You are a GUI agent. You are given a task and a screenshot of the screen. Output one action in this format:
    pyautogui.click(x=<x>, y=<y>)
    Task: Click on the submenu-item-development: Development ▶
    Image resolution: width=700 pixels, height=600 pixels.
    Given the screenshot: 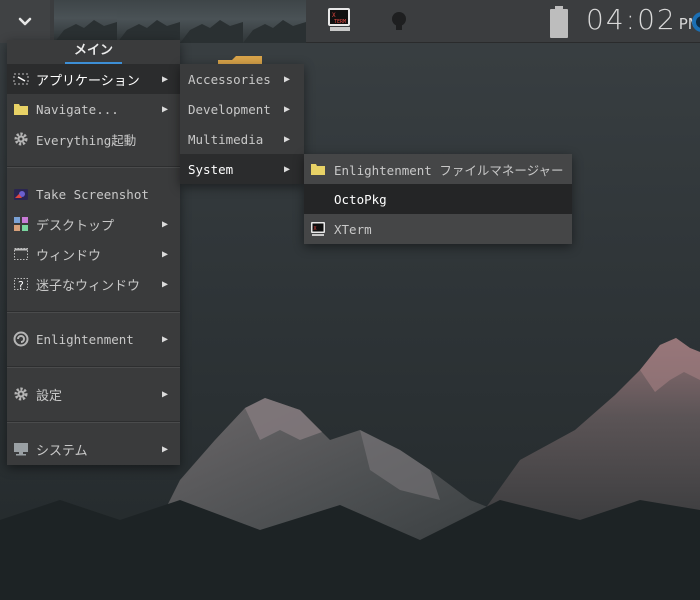 What is the action you would take?
    pyautogui.click(x=242, y=109)
    